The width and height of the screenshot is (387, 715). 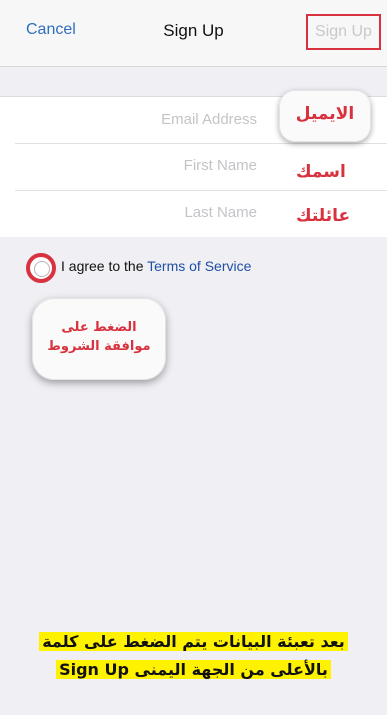 What do you see at coordinates (41, 268) in the screenshot?
I see `agree-radio-button` at bounding box center [41, 268].